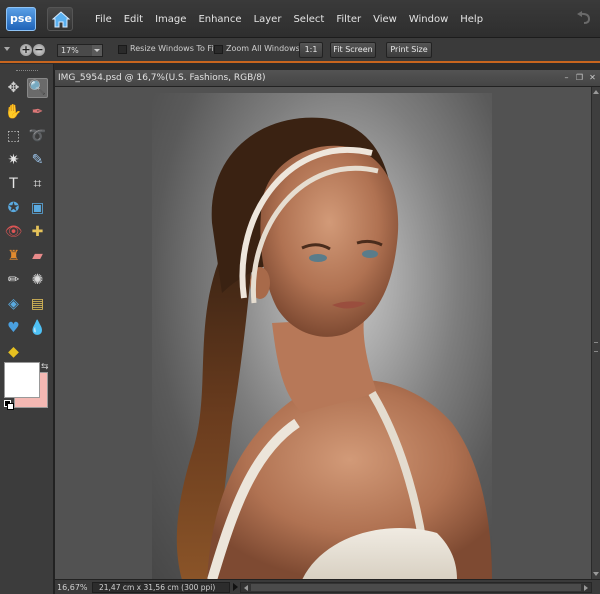 Image resolution: width=600 pixels, height=594 pixels. Describe the element at coordinates (13, 88) in the screenshot. I see `move-icon: ✥` at that location.